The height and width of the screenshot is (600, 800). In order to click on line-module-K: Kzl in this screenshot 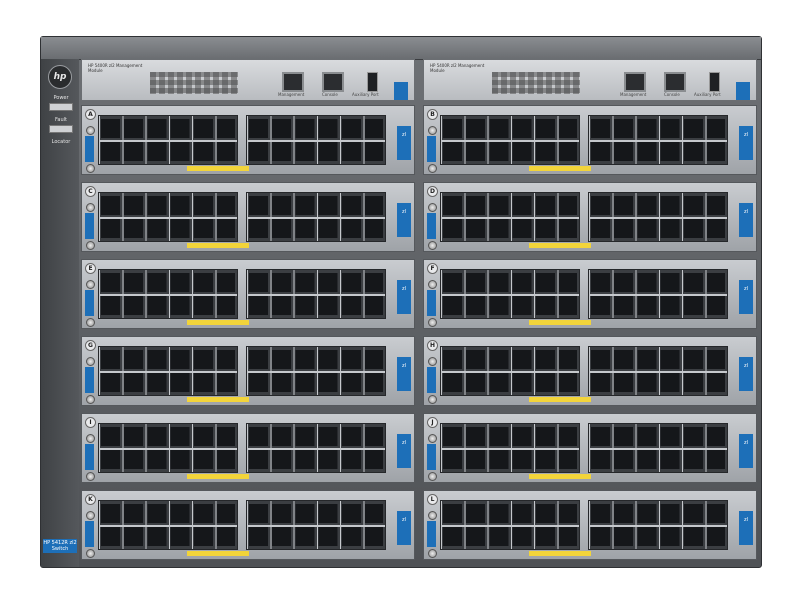, I will do `click(248, 525)`.